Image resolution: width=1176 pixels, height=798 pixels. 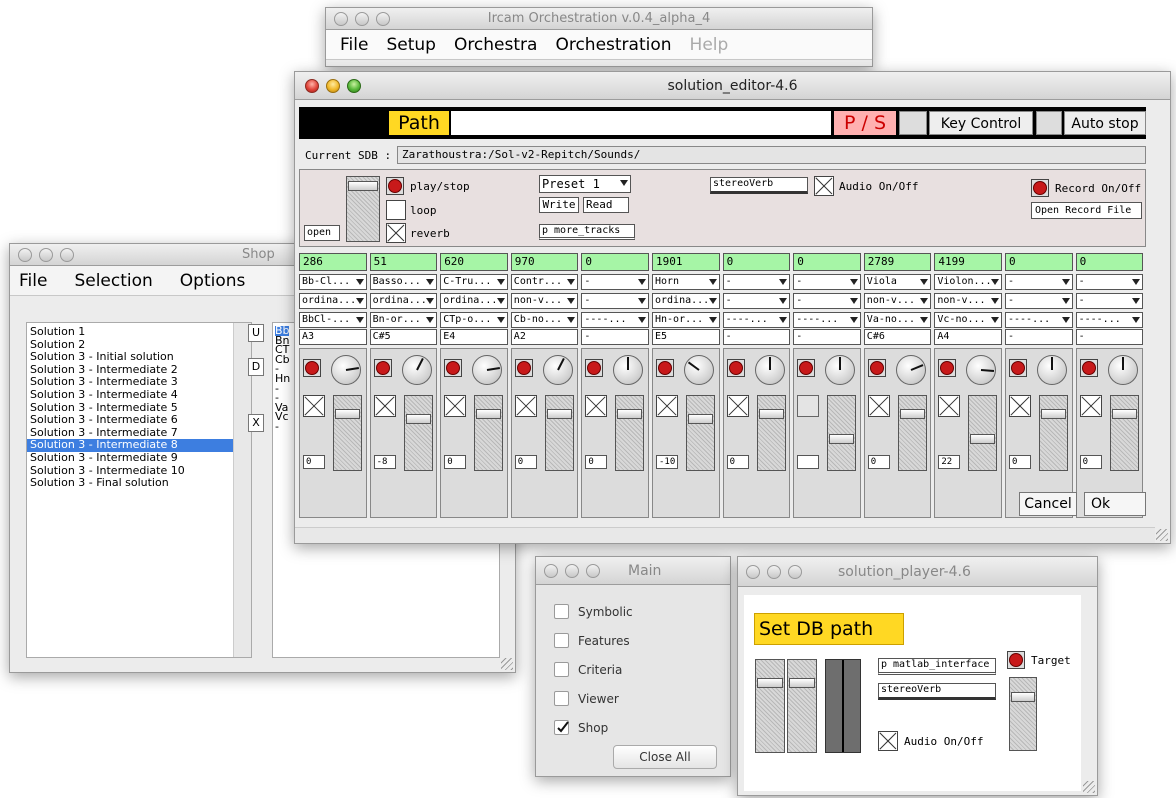 I want to click on editor-scrollbar, so click(x=725, y=535).